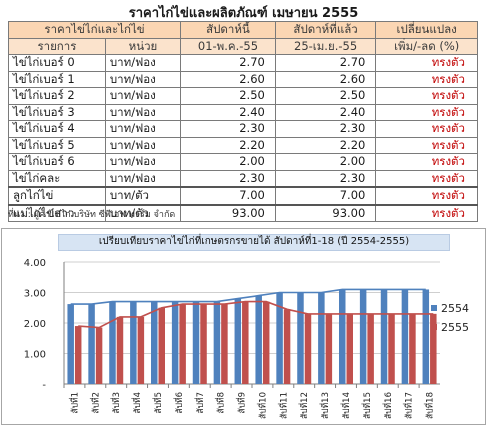 The height and width of the screenshot is (426, 487). Describe the element at coordinates (116, 403) in the screenshot. I see `x-tick-label: สัปที่3` at that location.